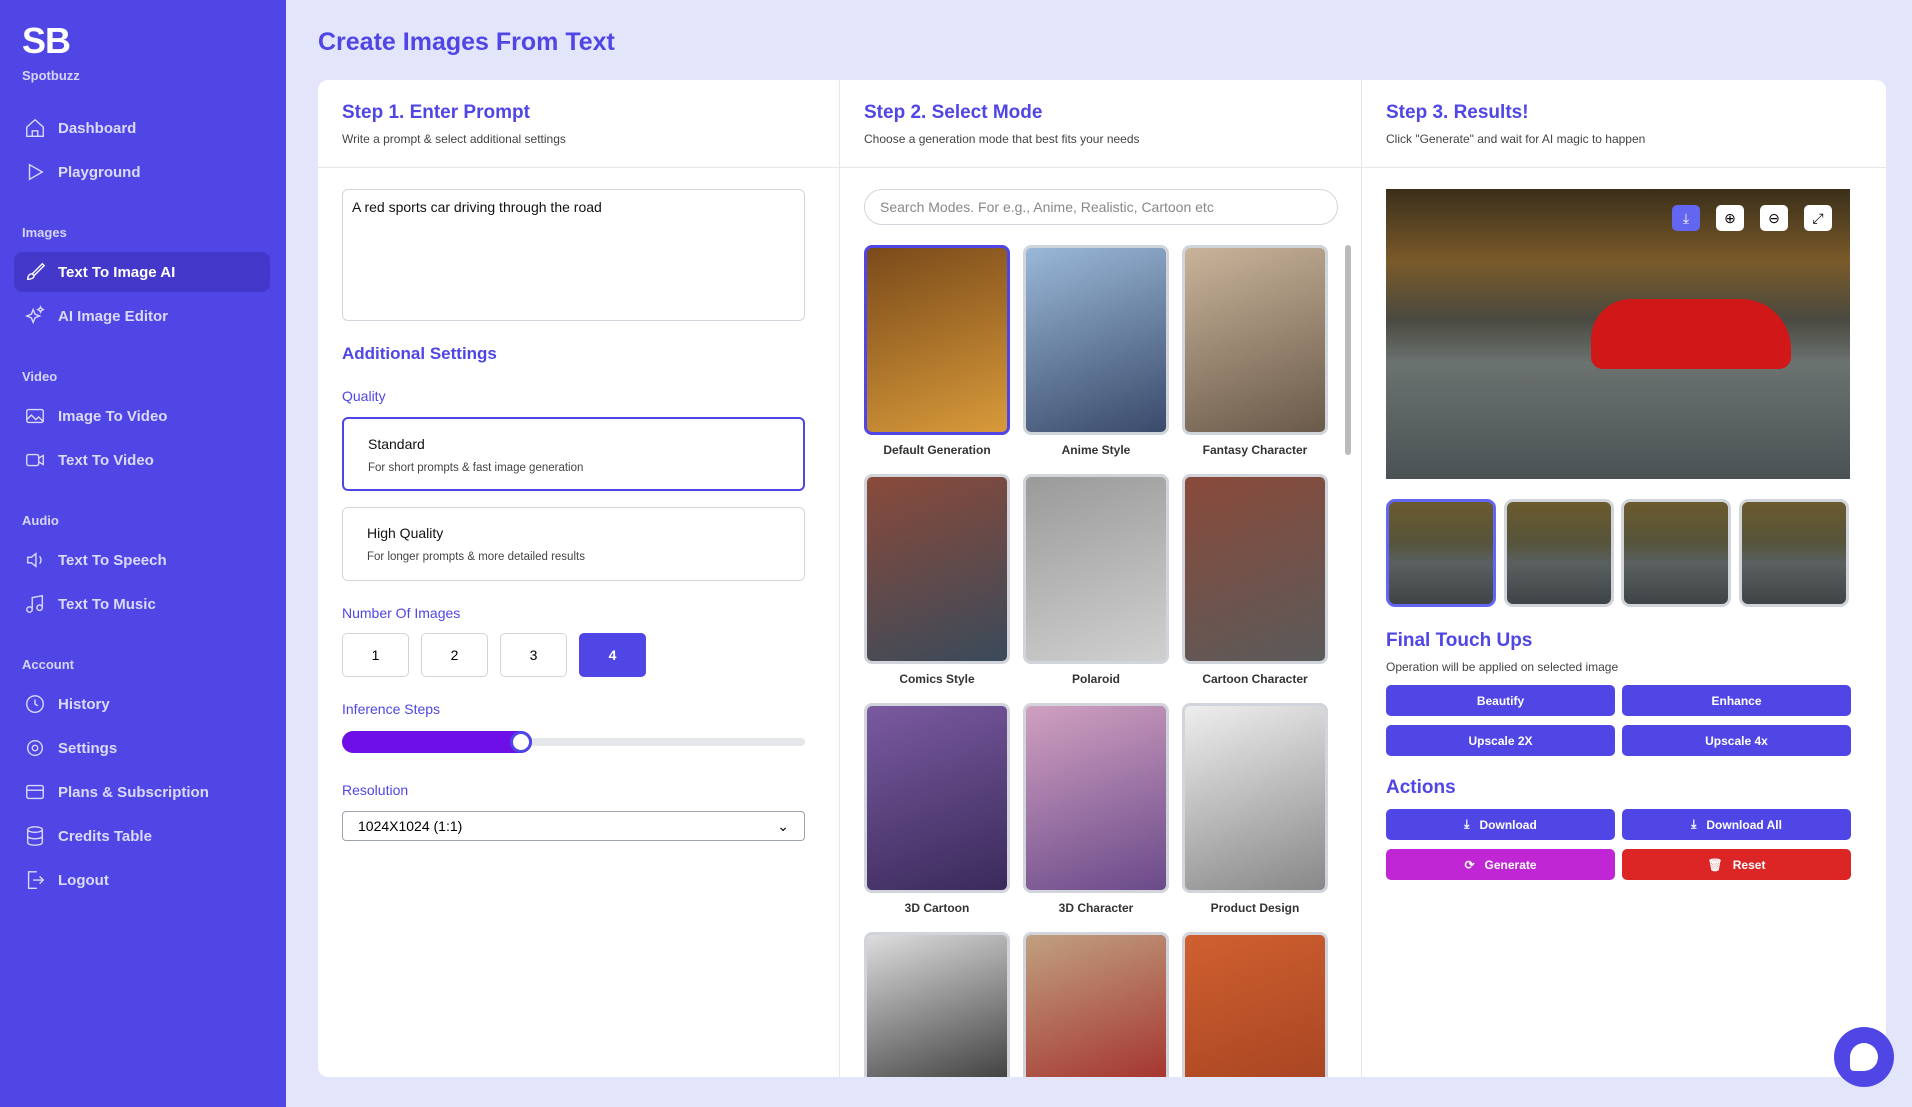 This screenshot has height=1107, width=1912. What do you see at coordinates (35, 603) in the screenshot?
I see `music-icon` at bounding box center [35, 603].